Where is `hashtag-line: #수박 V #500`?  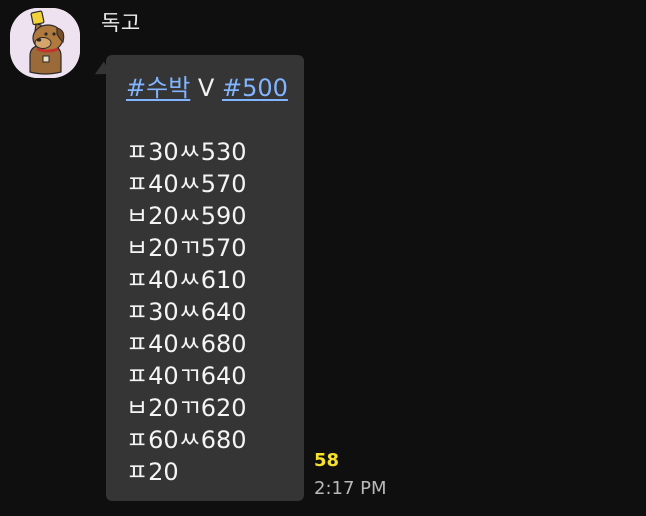 hashtag-line: #수박 V #500 is located at coordinates (207, 88).